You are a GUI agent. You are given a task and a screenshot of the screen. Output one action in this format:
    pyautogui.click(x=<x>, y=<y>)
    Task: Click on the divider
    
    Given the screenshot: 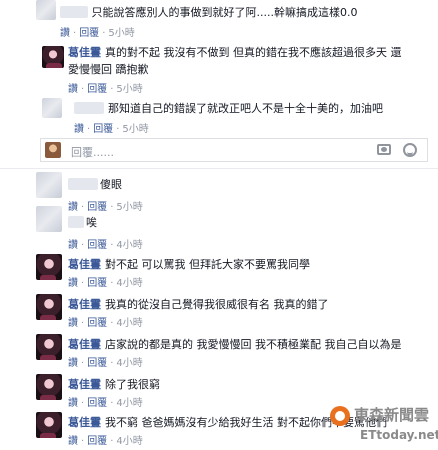 What is the action you would take?
    pyautogui.click(x=219, y=168)
    